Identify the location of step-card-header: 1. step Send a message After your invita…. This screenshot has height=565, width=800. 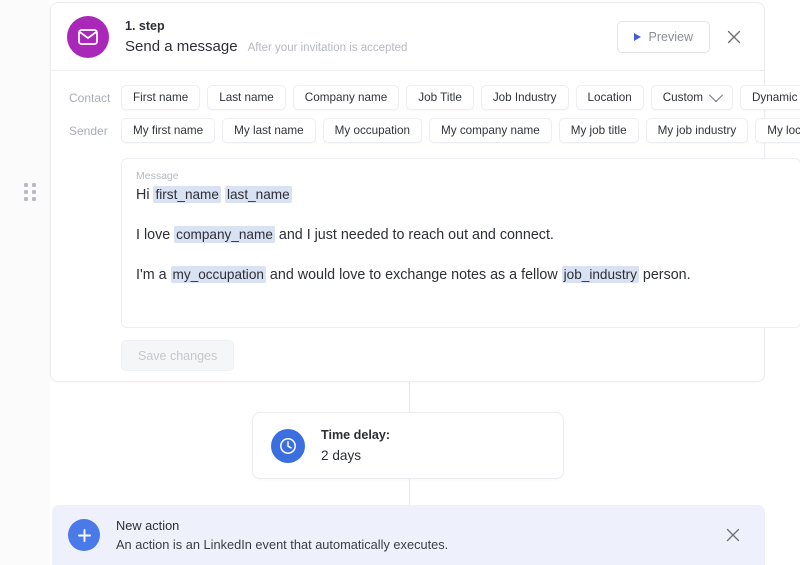
(407, 37).